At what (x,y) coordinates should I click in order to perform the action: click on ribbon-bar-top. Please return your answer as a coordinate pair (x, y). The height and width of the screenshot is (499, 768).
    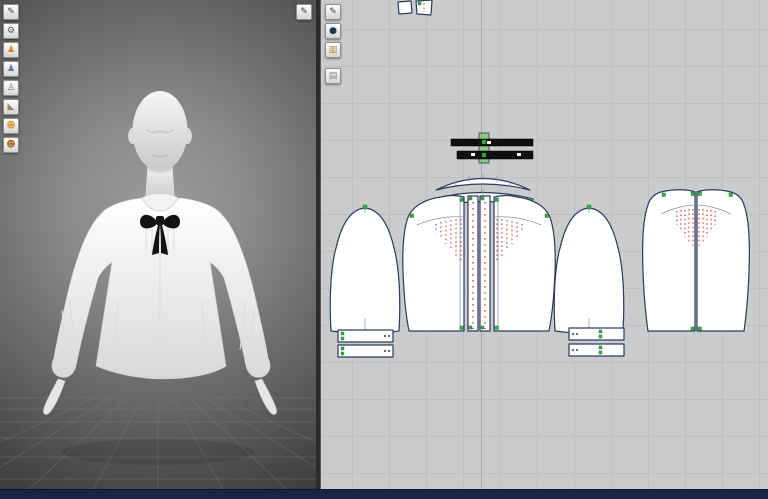
    Looking at the image, I should click on (492, 142).